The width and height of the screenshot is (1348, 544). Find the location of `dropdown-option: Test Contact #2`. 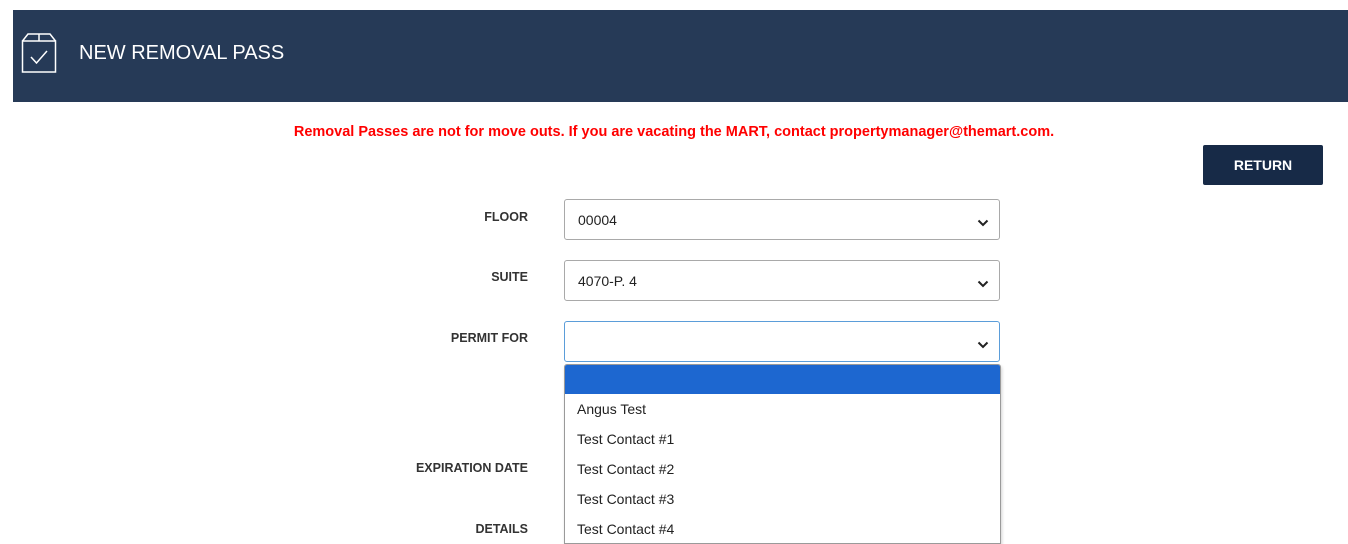

dropdown-option: Test Contact #2 is located at coordinates (782, 469).